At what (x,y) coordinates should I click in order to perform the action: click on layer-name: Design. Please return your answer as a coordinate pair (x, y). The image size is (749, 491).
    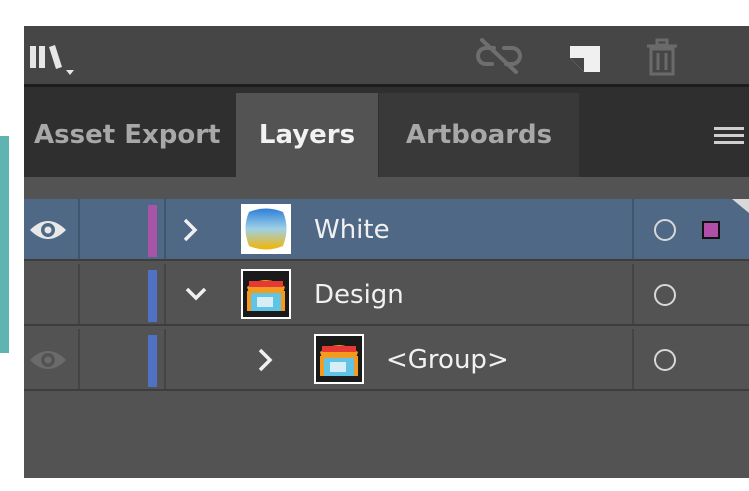
    Looking at the image, I should click on (359, 295).